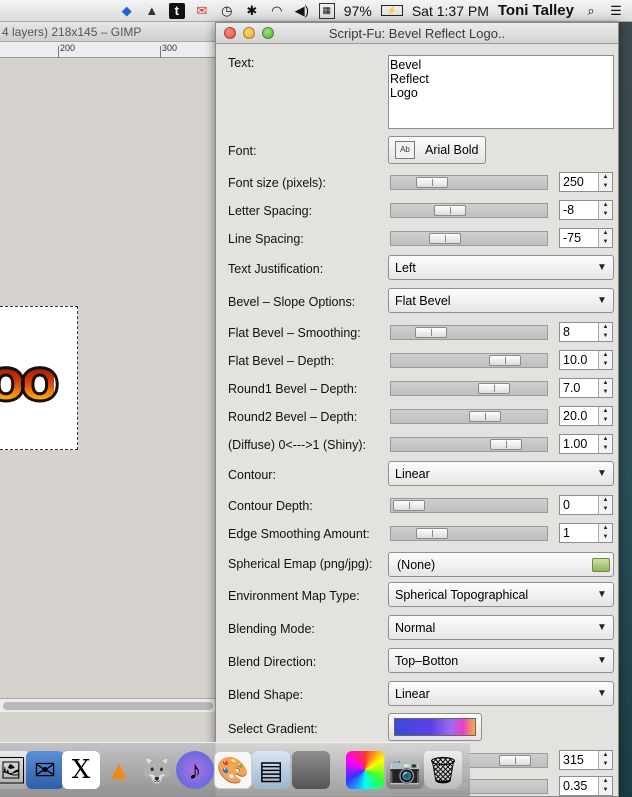 The width and height of the screenshot is (632, 797). I want to click on spinbox-value: -8, so click(580, 210).